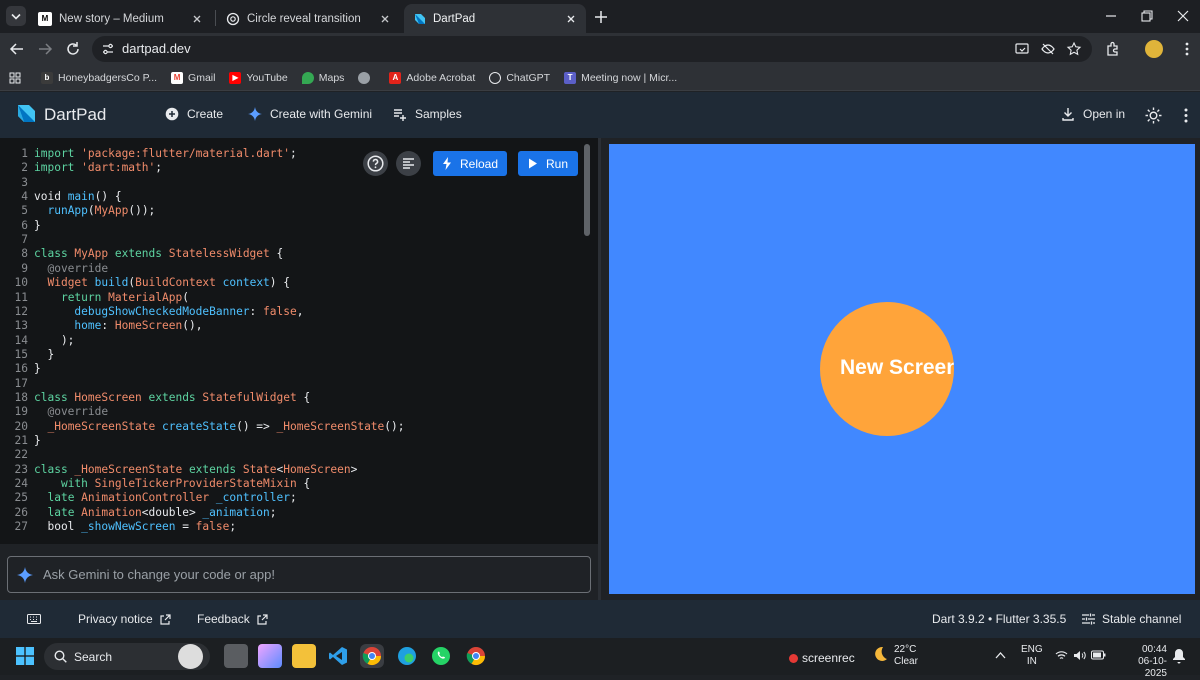 The width and height of the screenshot is (1200, 680). What do you see at coordinates (1000, 655) in the screenshot?
I see `chevron-up-icon` at bounding box center [1000, 655].